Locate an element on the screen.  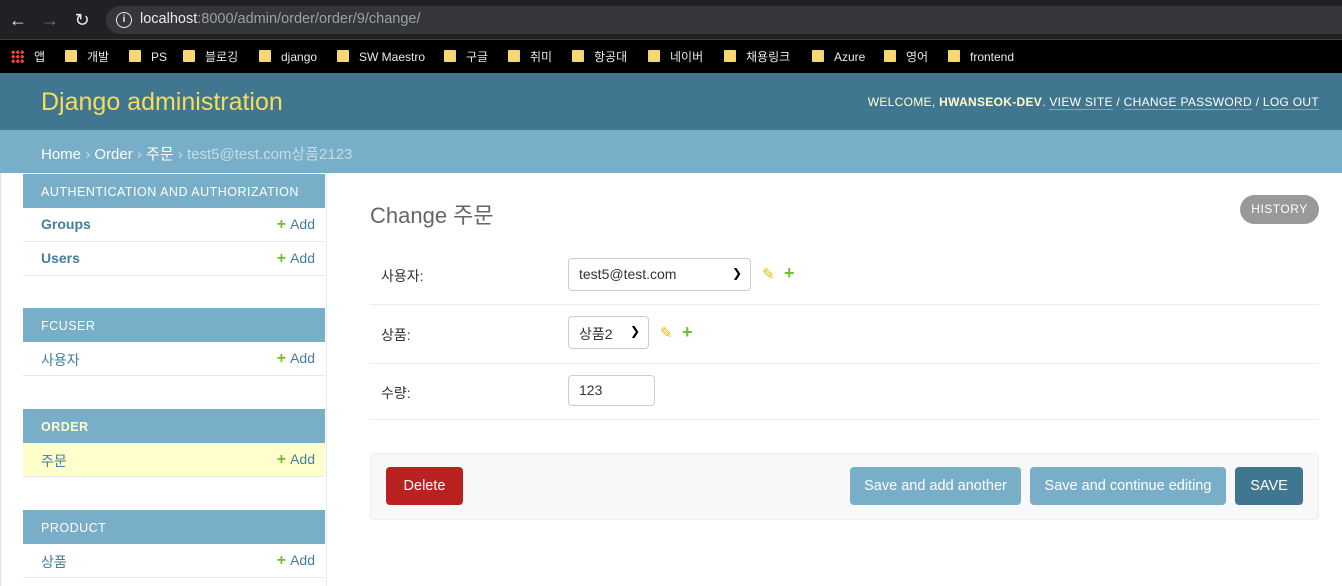
sidebar-item-product: 상품 + Add is located at coordinates (174, 561).